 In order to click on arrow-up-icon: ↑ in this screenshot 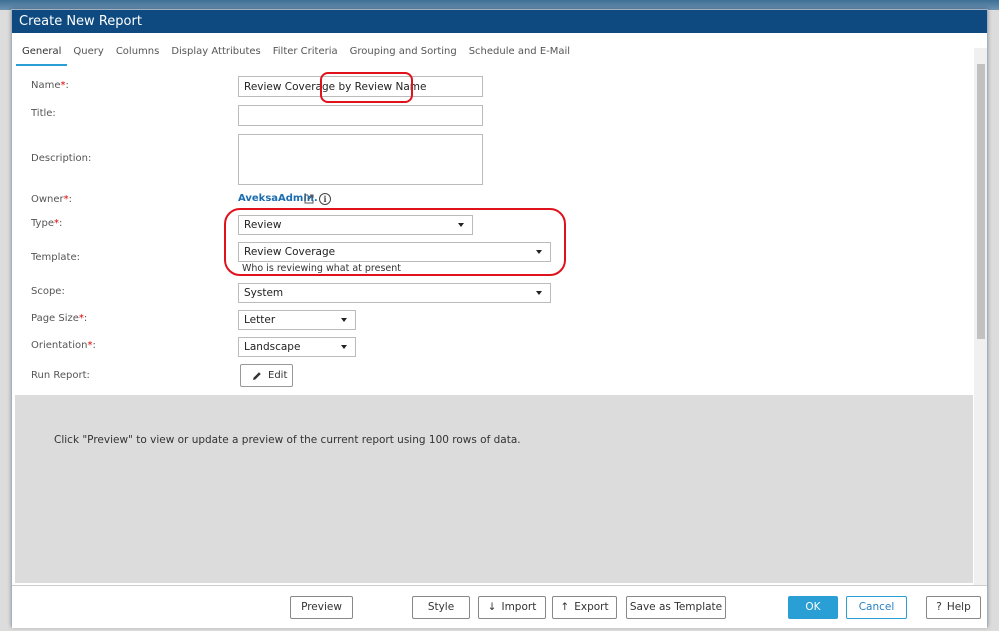, I will do `click(565, 607)`.